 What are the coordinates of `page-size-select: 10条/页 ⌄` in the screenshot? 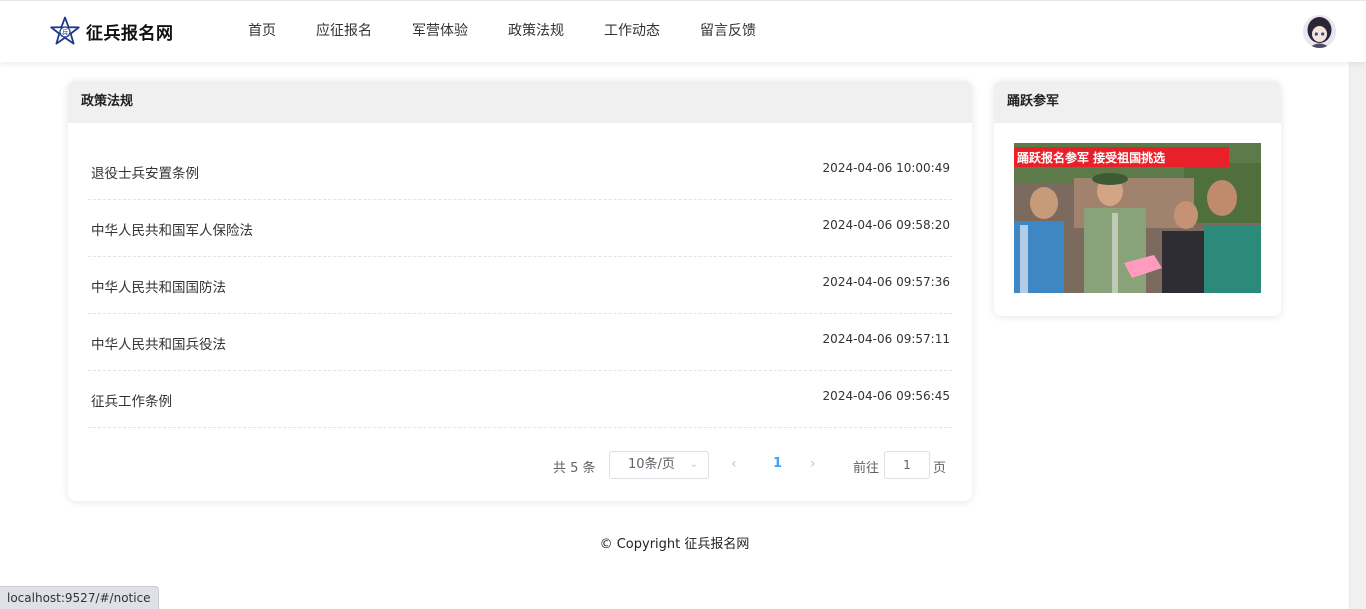 It's located at (659, 465).